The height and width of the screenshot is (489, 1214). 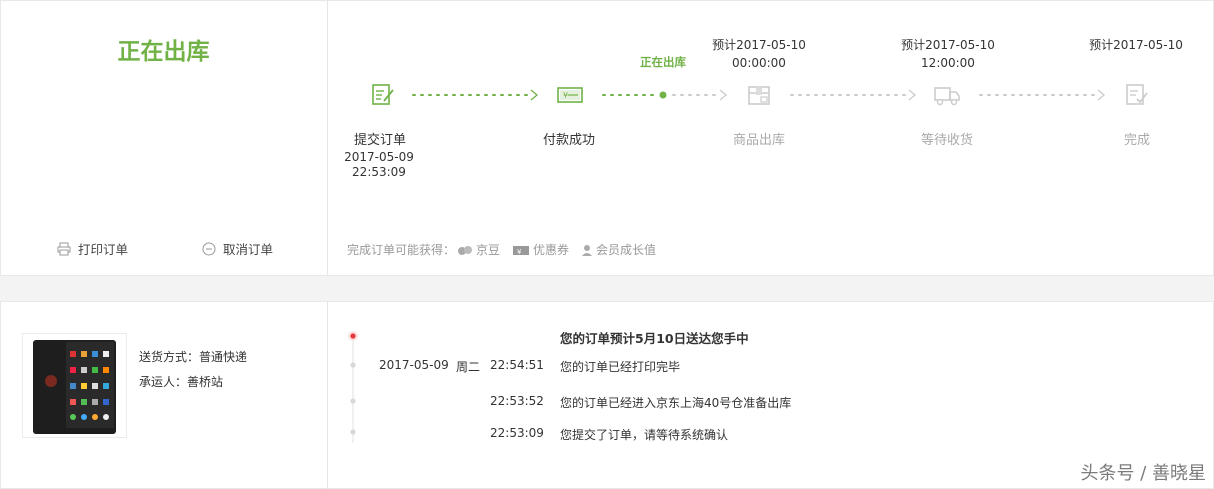 I want to click on shipment-divider, so click(x=327, y=395).